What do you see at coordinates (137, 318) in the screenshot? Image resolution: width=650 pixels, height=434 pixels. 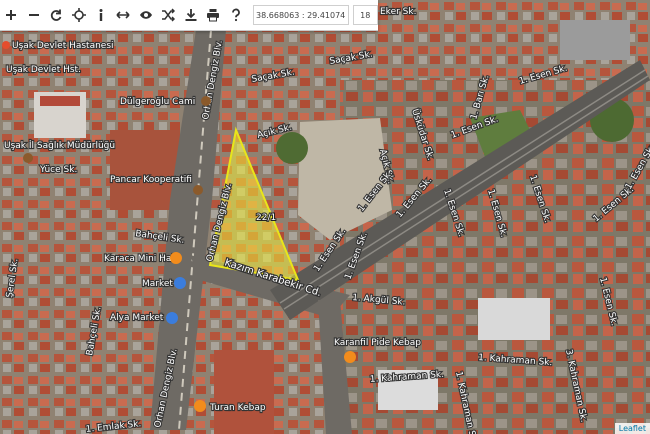 I see `alya-label: Alya Market` at bounding box center [137, 318].